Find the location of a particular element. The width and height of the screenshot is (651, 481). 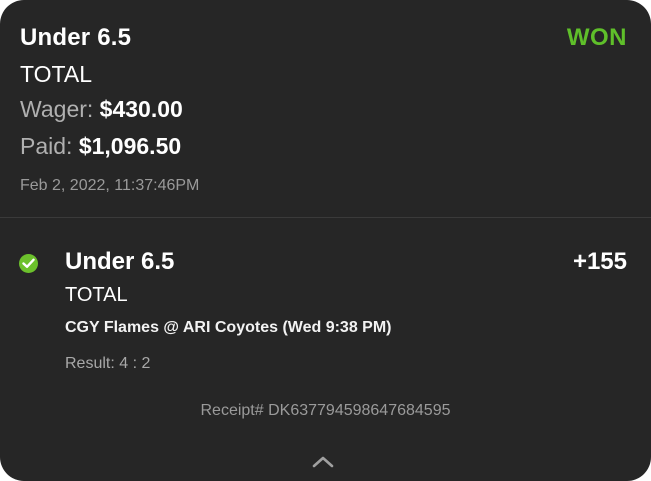

check-circle-icon is located at coordinates (28, 263).